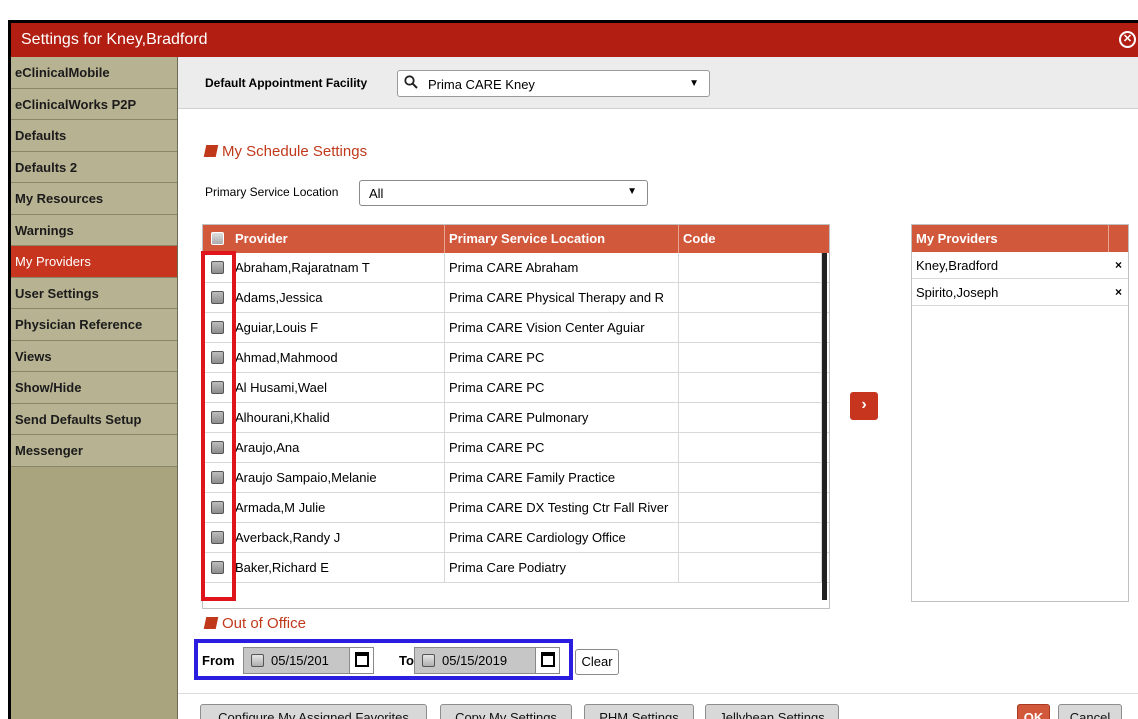  Describe the element at coordinates (597, 662) in the screenshot. I see `clear-button: Clear` at that location.